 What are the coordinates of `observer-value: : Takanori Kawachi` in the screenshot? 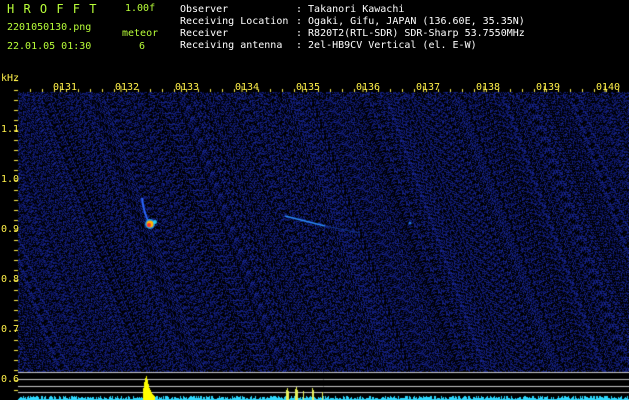 It's located at (350, 9).